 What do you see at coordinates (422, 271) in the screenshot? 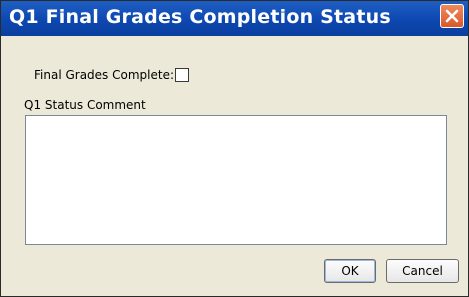
I see `cancel-button: Cancel` at bounding box center [422, 271].